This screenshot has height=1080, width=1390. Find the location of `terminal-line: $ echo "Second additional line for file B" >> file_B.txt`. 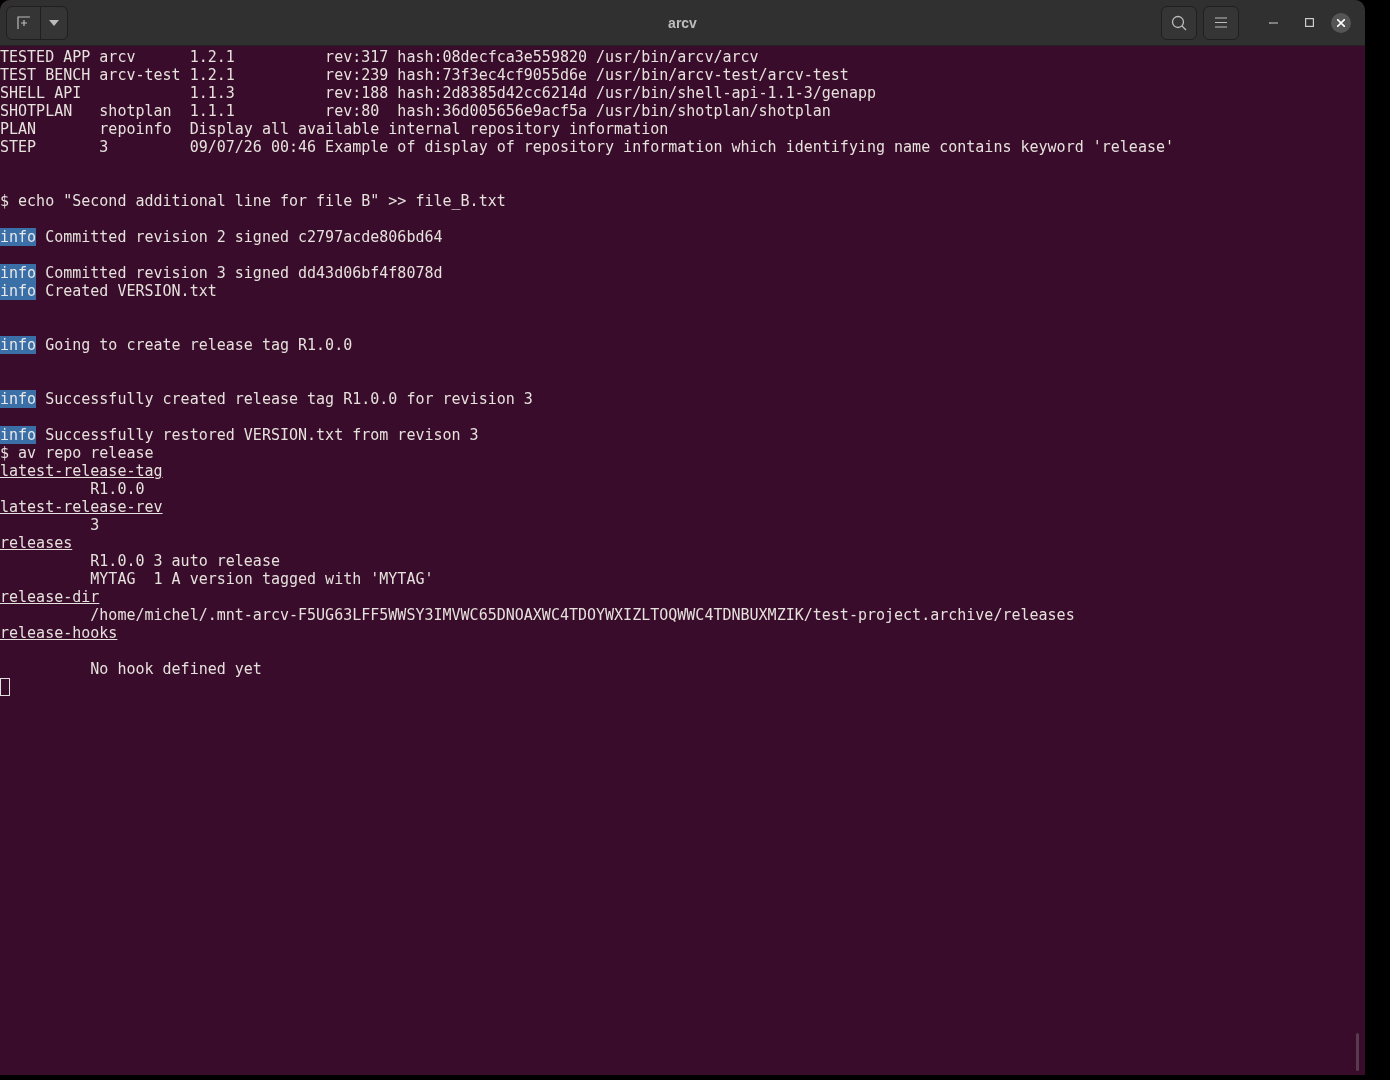

terminal-line: $ echo "Second additional line for file B" >> file_B.txt is located at coordinates (253, 201).